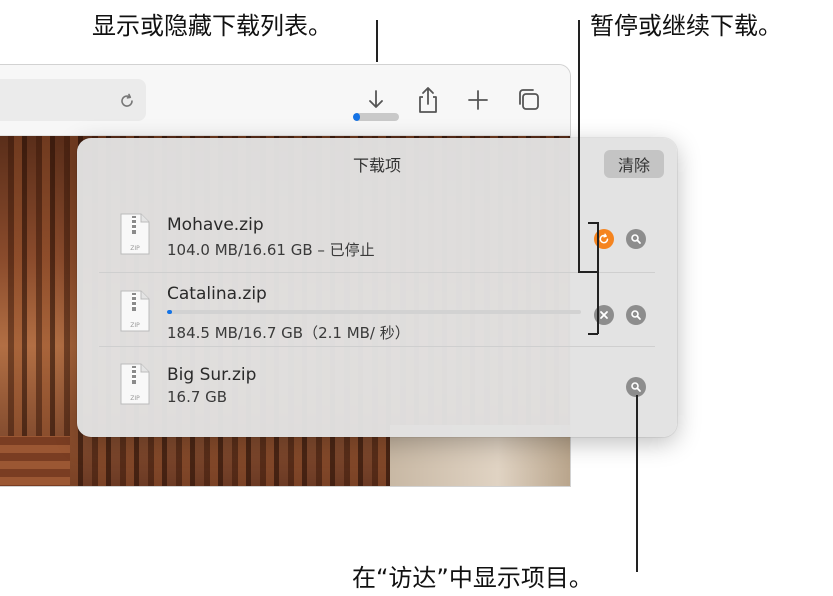 The width and height of the screenshot is (833, 596). What do you see at coordinates (377, 236) in the screenshot?
I see `download-row: ZIP Mohave.zip 104.0 MB/16.61 GB – 已停止` at bounding box center [377, 236].